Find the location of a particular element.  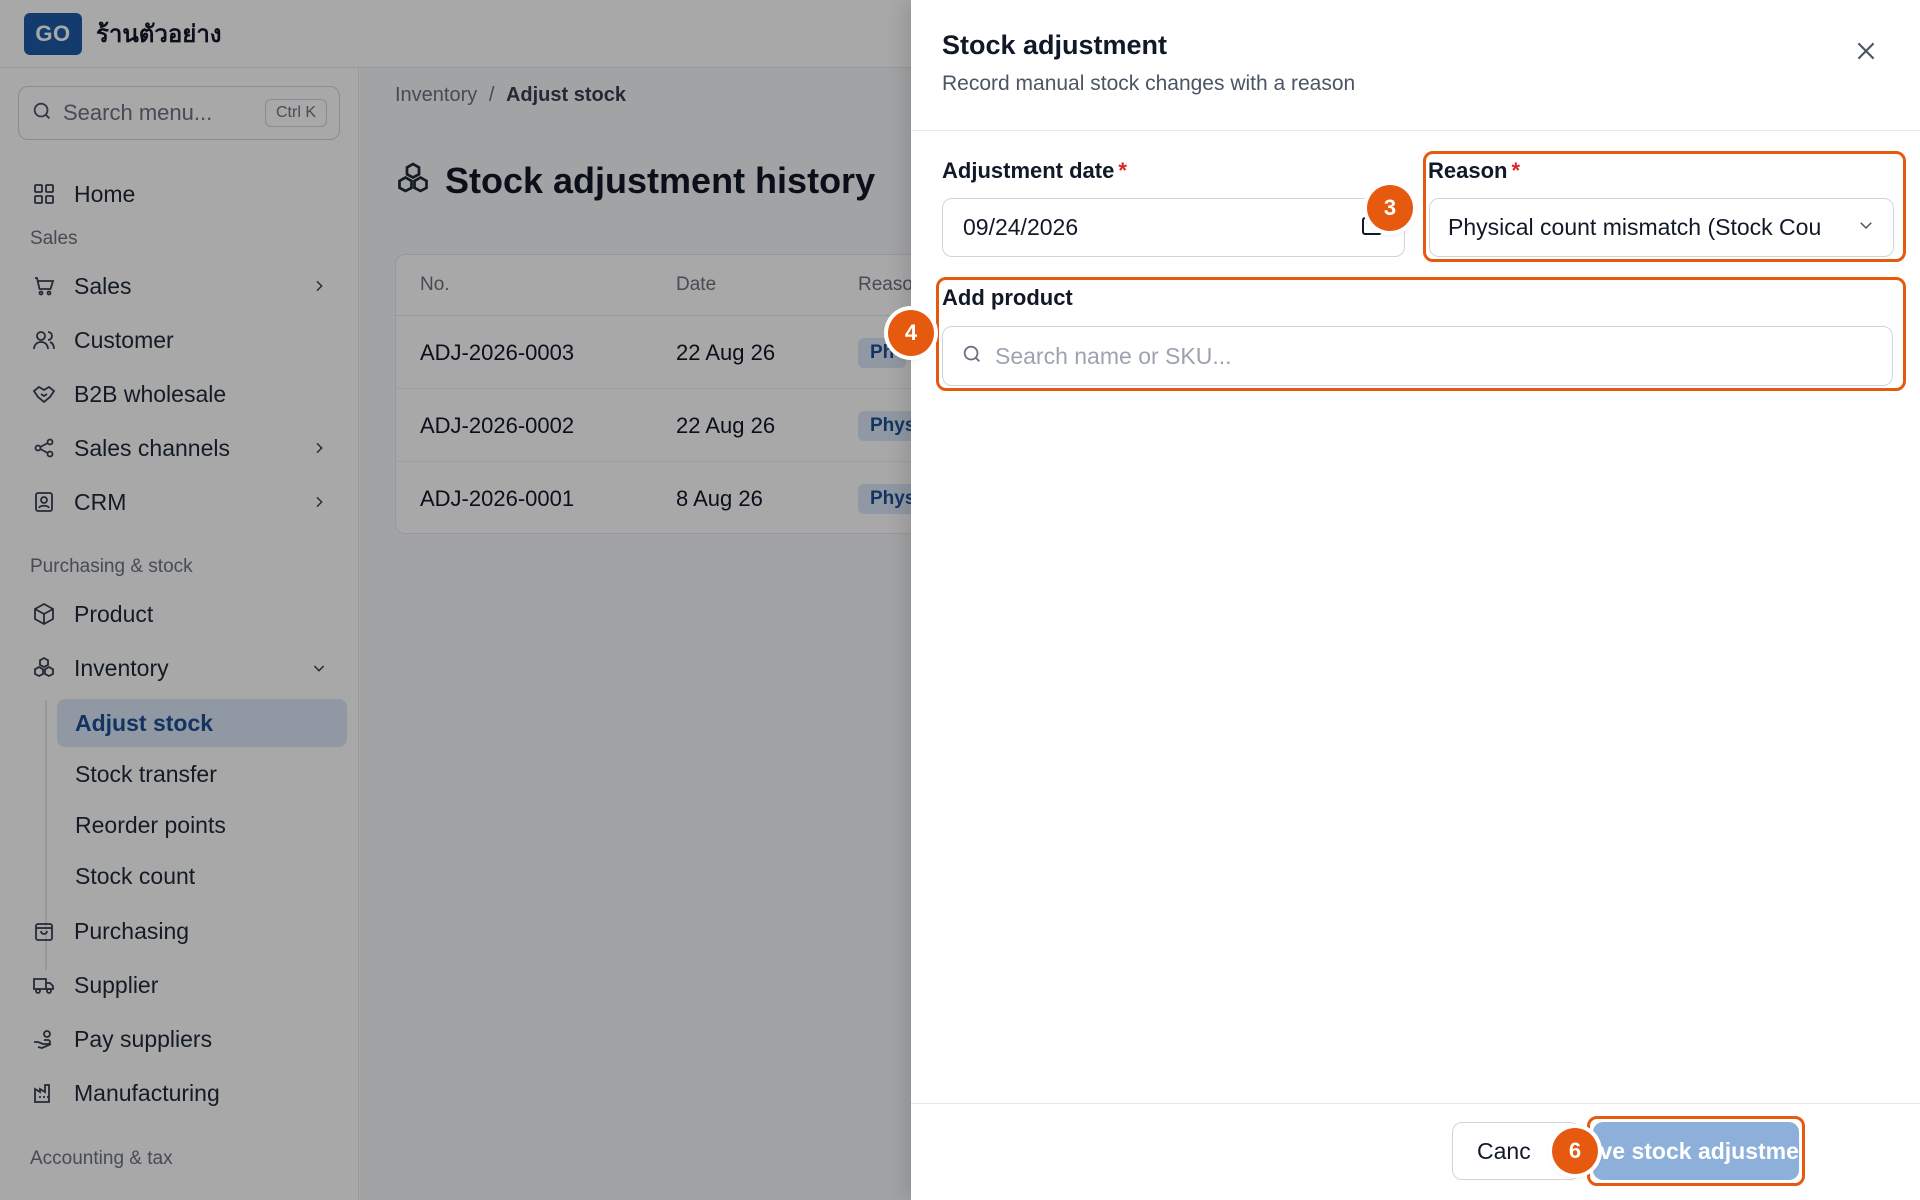

drawer-footer-divider is located at coordinates (1415, 1103).